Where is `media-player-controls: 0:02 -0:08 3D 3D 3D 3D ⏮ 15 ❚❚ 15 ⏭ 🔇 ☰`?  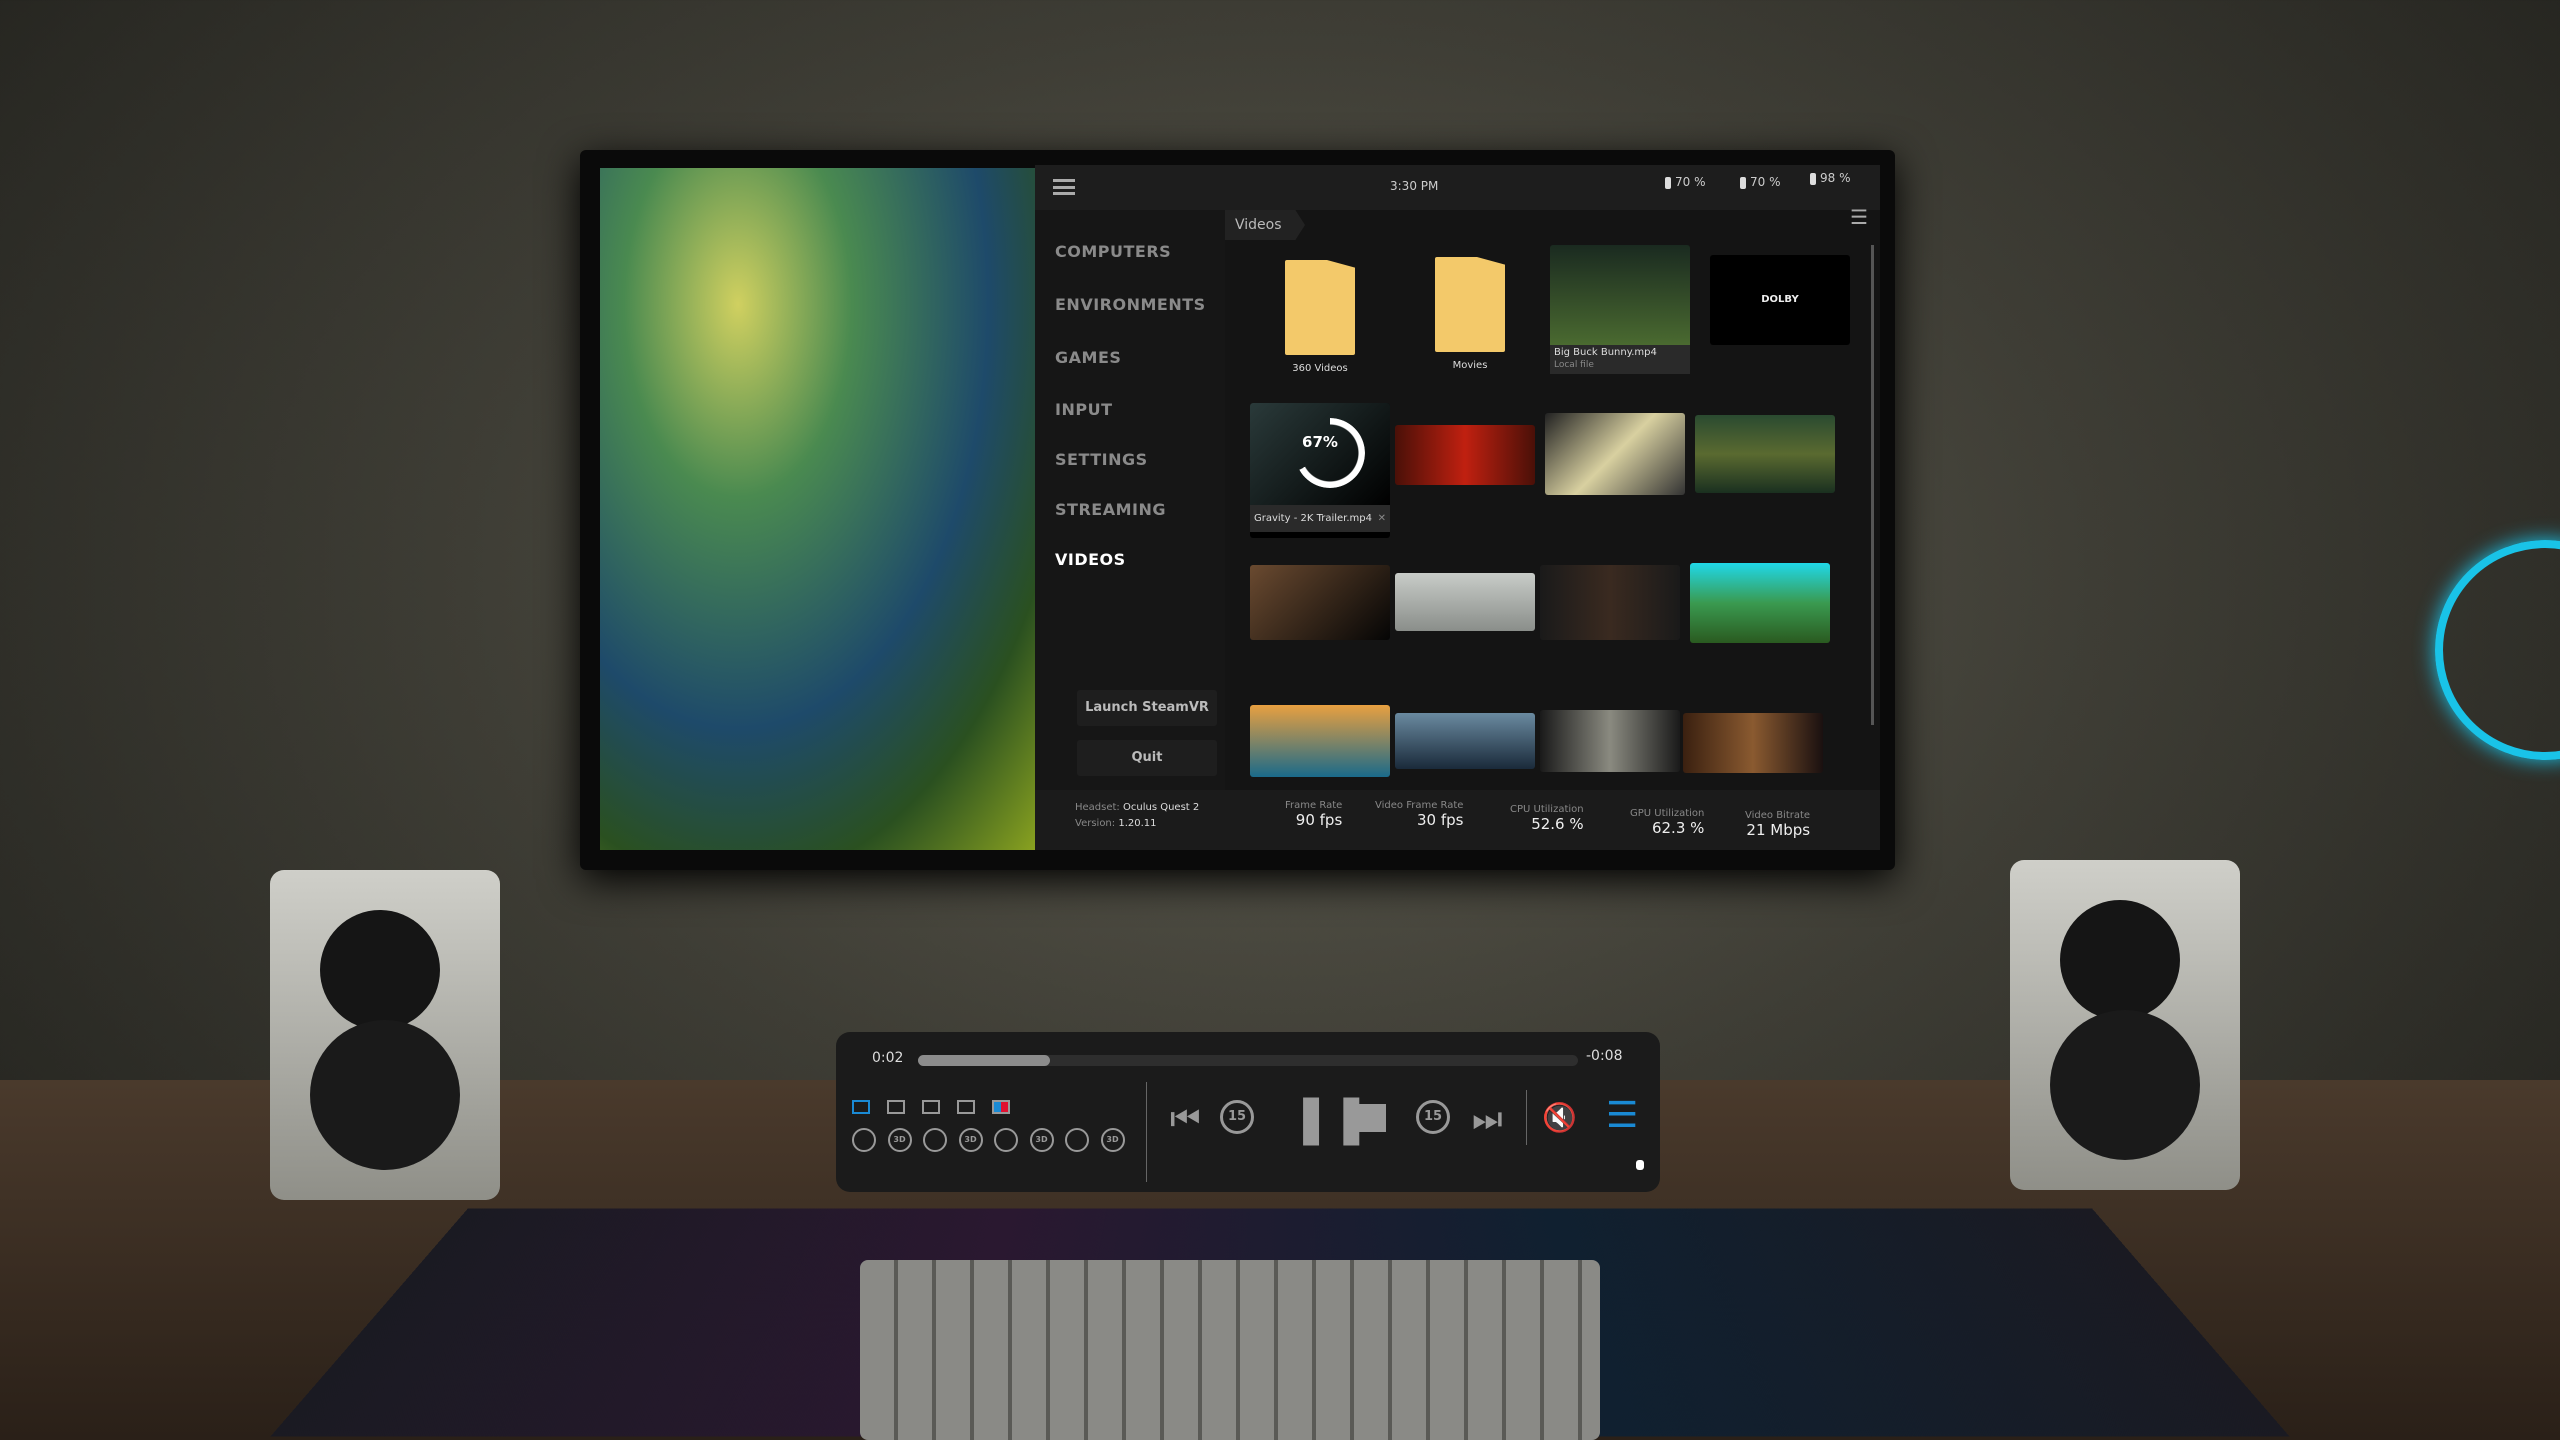 media-player-controls: 0:02 -0:08 3D 3D 3D 3D ⏮ 15 ❚❚ 15 ⏭ 🔇 ☰ is located at coordinates (1248, 1112).